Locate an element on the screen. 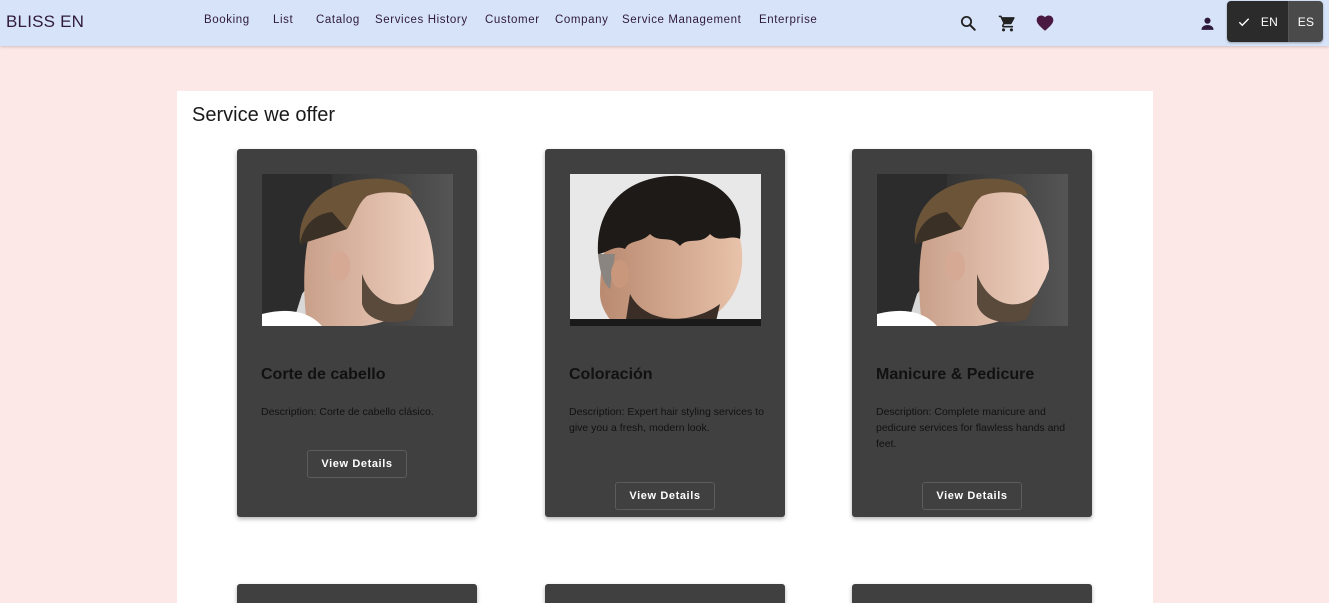  nav-catalog: Catalog is located at coordinates (338, 20).